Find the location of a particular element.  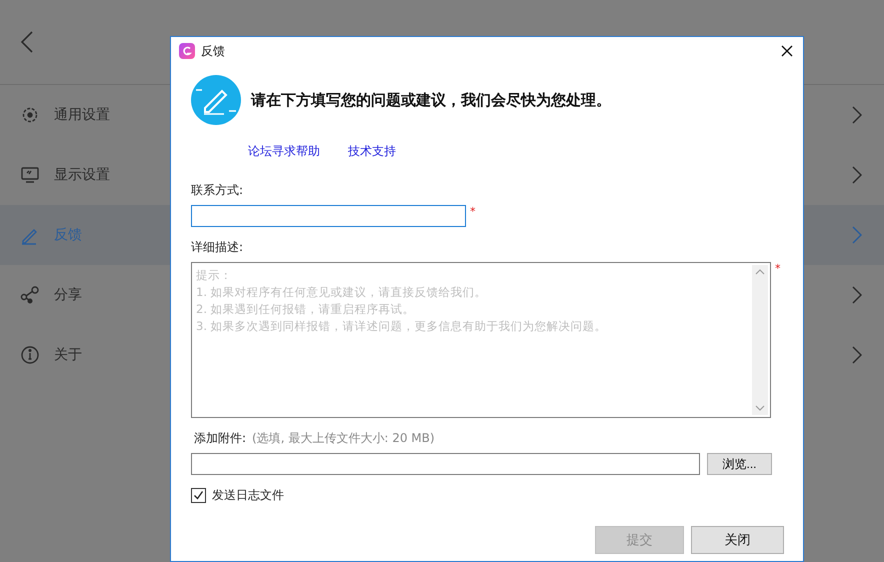

description-label: 详细描述: is located at coordinates (217, 247).